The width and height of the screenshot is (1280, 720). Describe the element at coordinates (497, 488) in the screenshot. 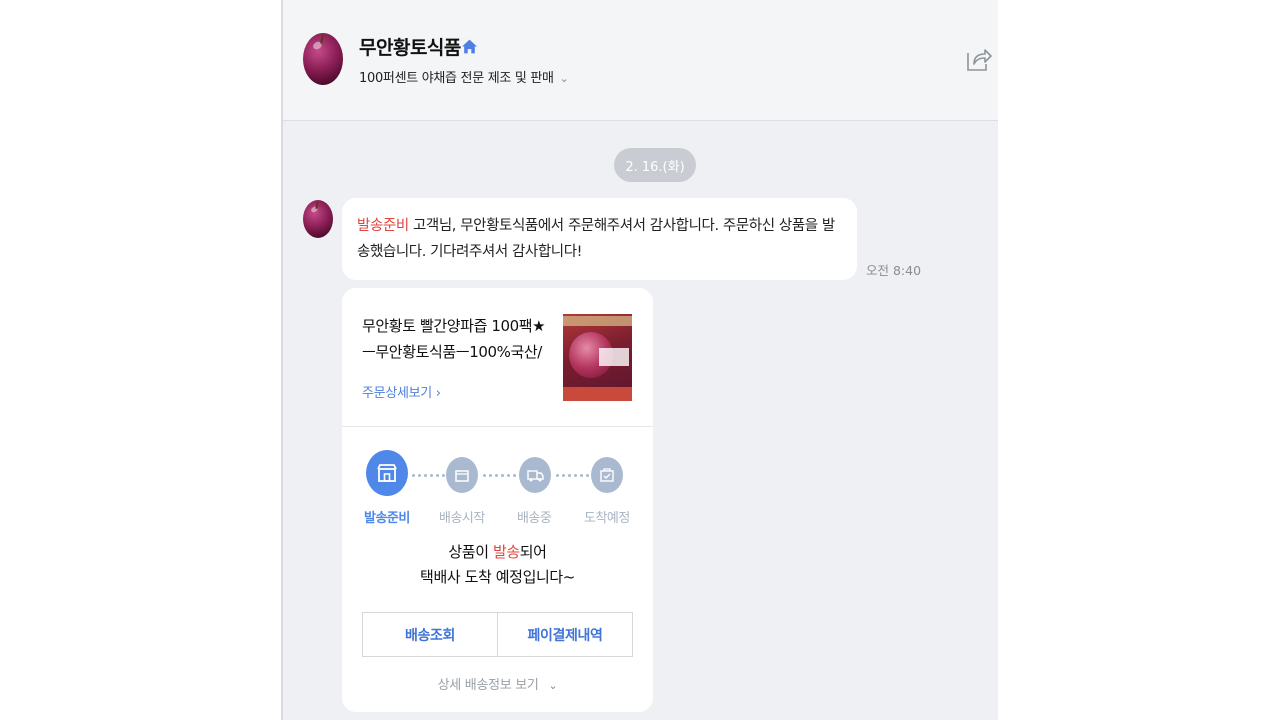

I see `delivery-progress: 발송준비 배송시작 배송중 도착예정` at that location.